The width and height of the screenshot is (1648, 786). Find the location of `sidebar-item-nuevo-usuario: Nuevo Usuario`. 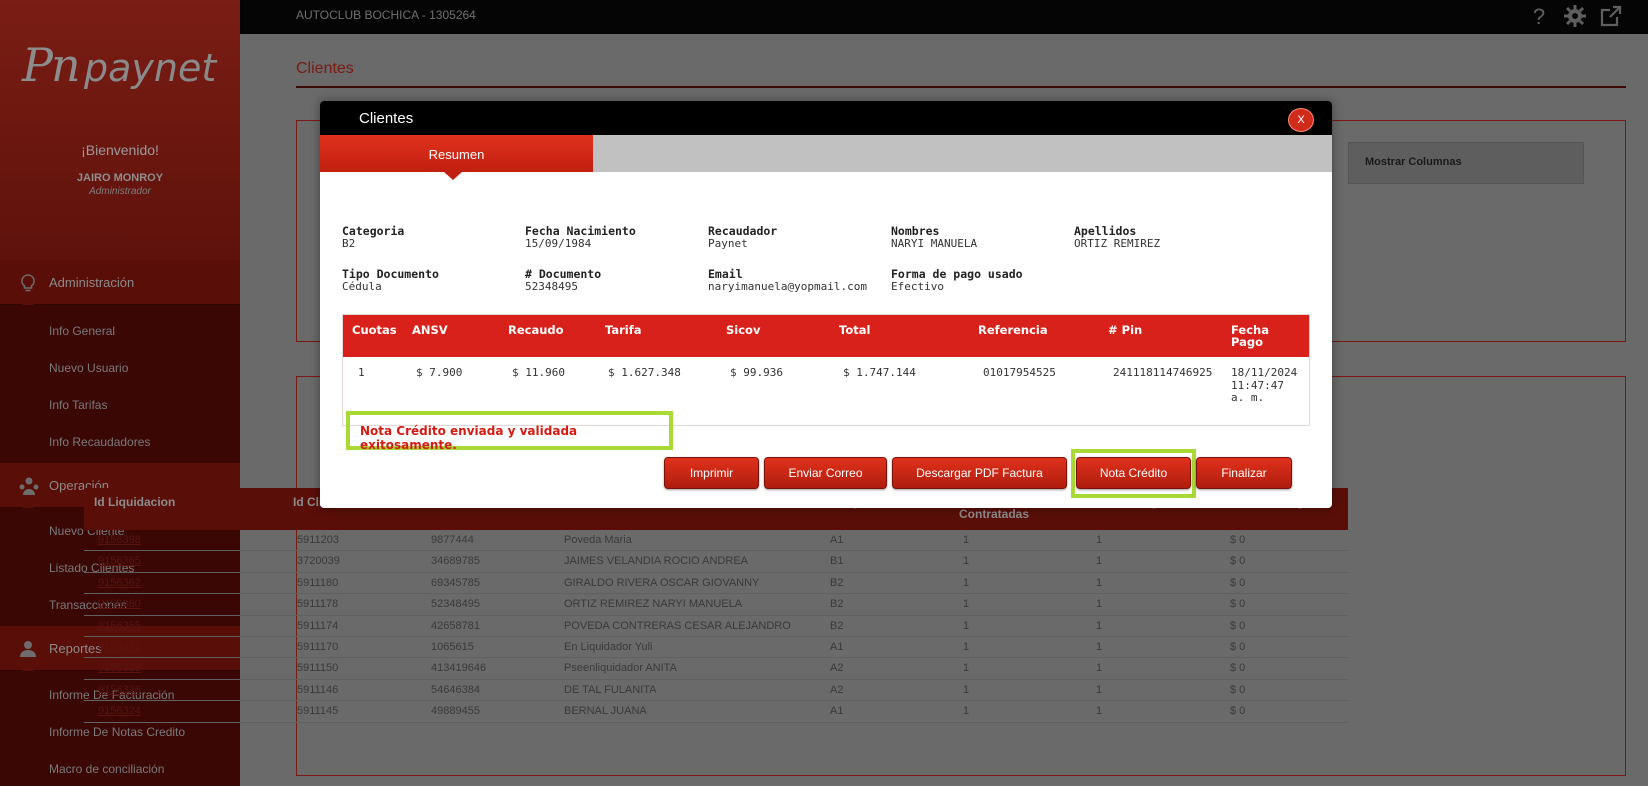

sidebar-item-nuevo-usuario: Nuevo Usuario is located at coordinates (88, 368).